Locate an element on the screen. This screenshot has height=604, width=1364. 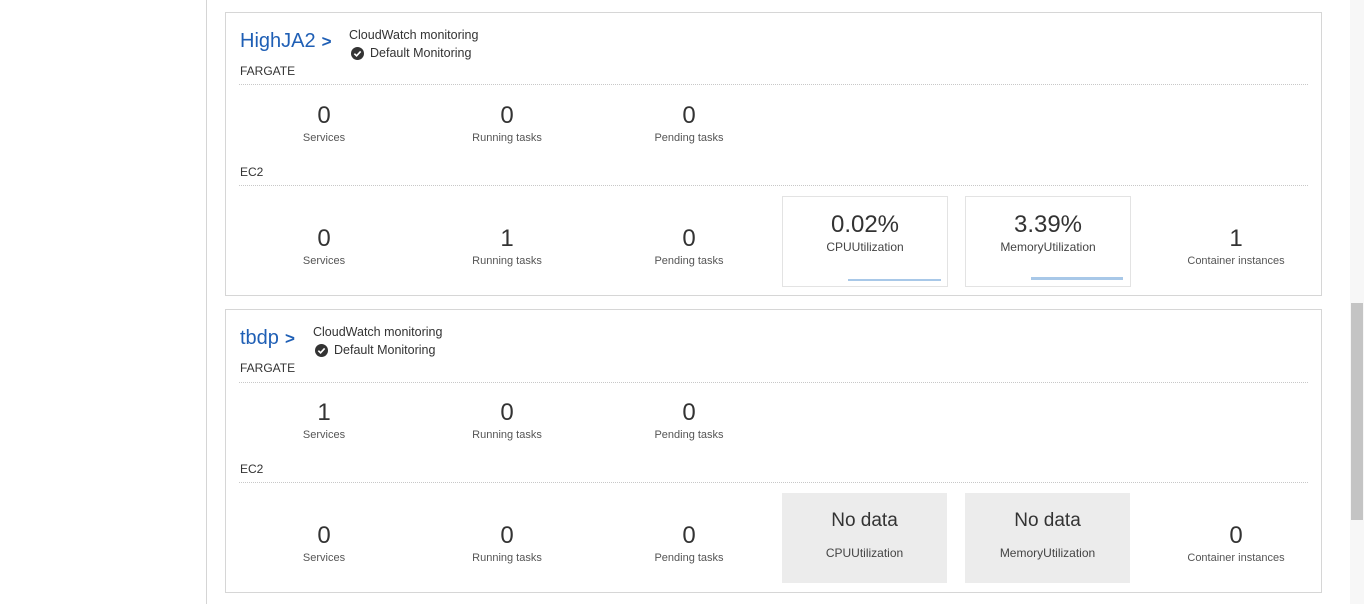
cpu-utilization-metric: 0.02% CPUUtilization is located at coordinates (865, 241).